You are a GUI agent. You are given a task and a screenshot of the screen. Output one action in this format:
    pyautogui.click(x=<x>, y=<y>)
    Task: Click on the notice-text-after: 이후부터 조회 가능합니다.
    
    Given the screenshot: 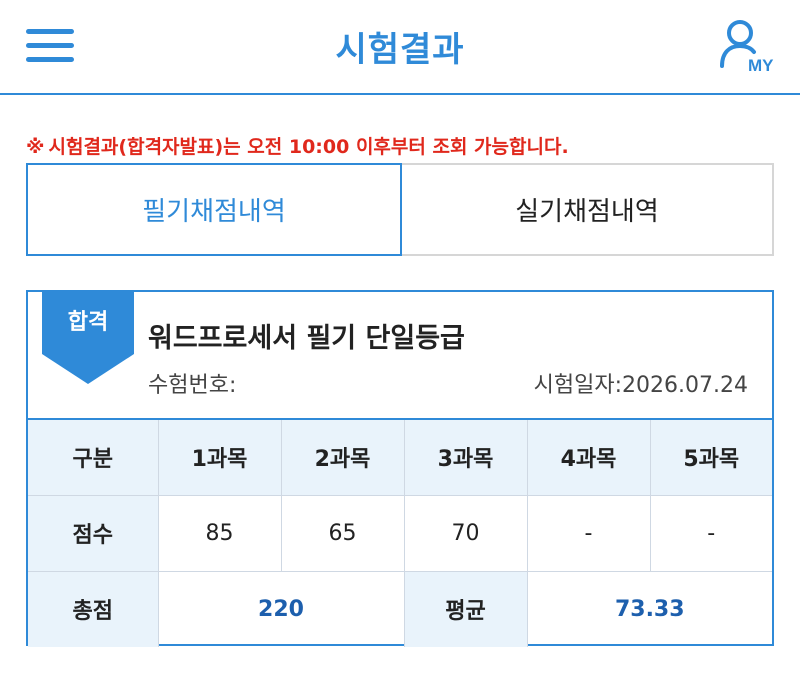 What is the action you would take?
    pyautogui.click(x=459, y=147)
    